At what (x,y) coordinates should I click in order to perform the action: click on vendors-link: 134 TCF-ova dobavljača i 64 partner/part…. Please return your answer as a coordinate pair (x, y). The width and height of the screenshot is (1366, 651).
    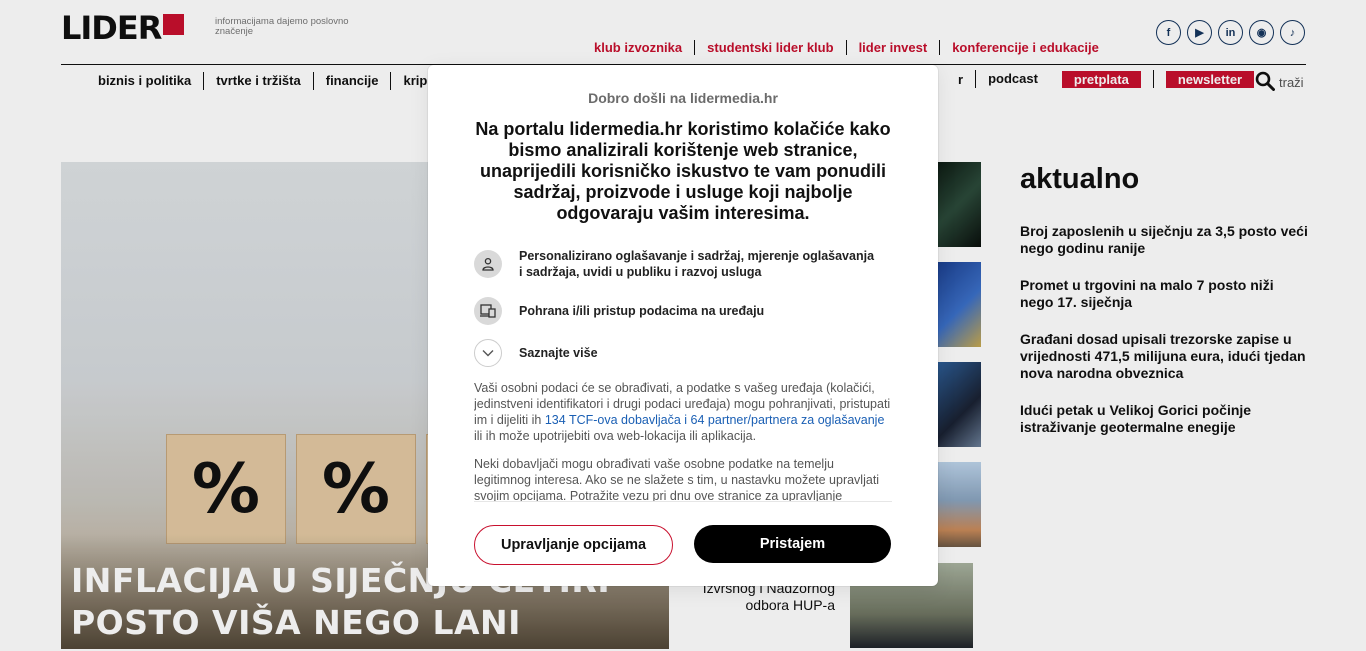
    Looking at the image, I should click on (715, 420).